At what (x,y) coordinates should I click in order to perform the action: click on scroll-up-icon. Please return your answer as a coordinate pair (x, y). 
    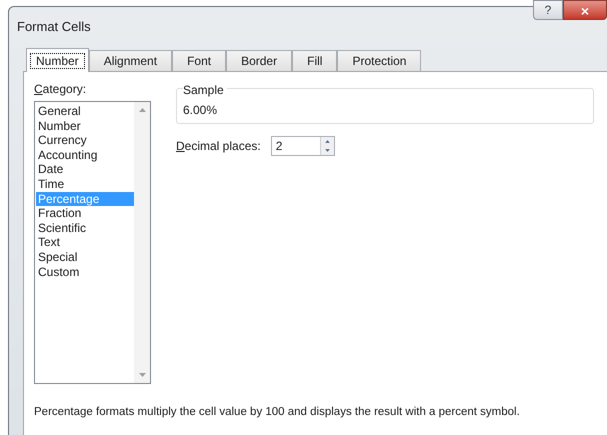
    Looking at the image, I should click on (142, 110).